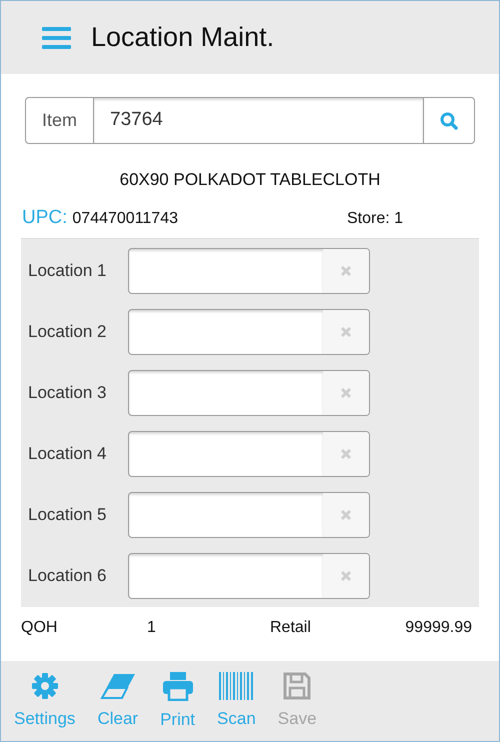  What do you see at coordinates (44, 686) in the screenshot?
I see `settings-icon` at bounding box center [44, 686].